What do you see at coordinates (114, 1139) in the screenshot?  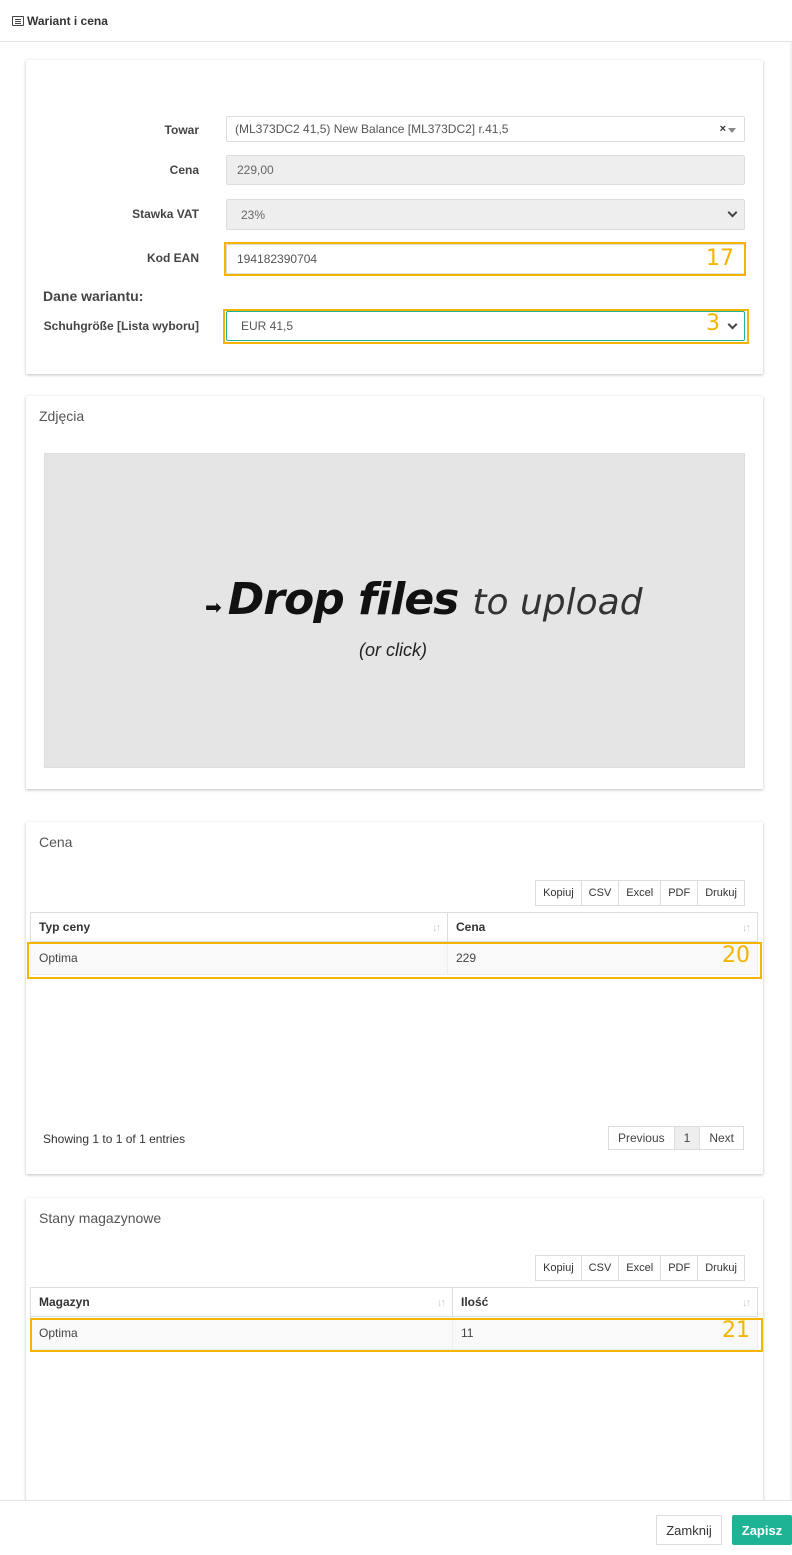 I see `table-info: Showing 1 to 1 of 1 entries` at bounding box center [114, 1139].